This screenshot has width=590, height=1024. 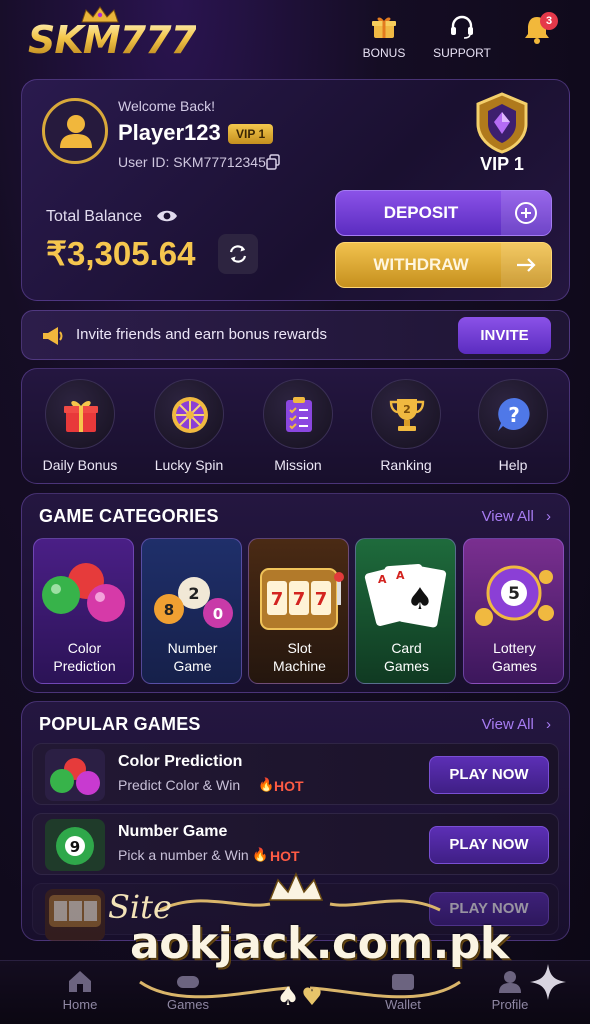 I want to click on player-name: Player123, so click(x=169, y=132).